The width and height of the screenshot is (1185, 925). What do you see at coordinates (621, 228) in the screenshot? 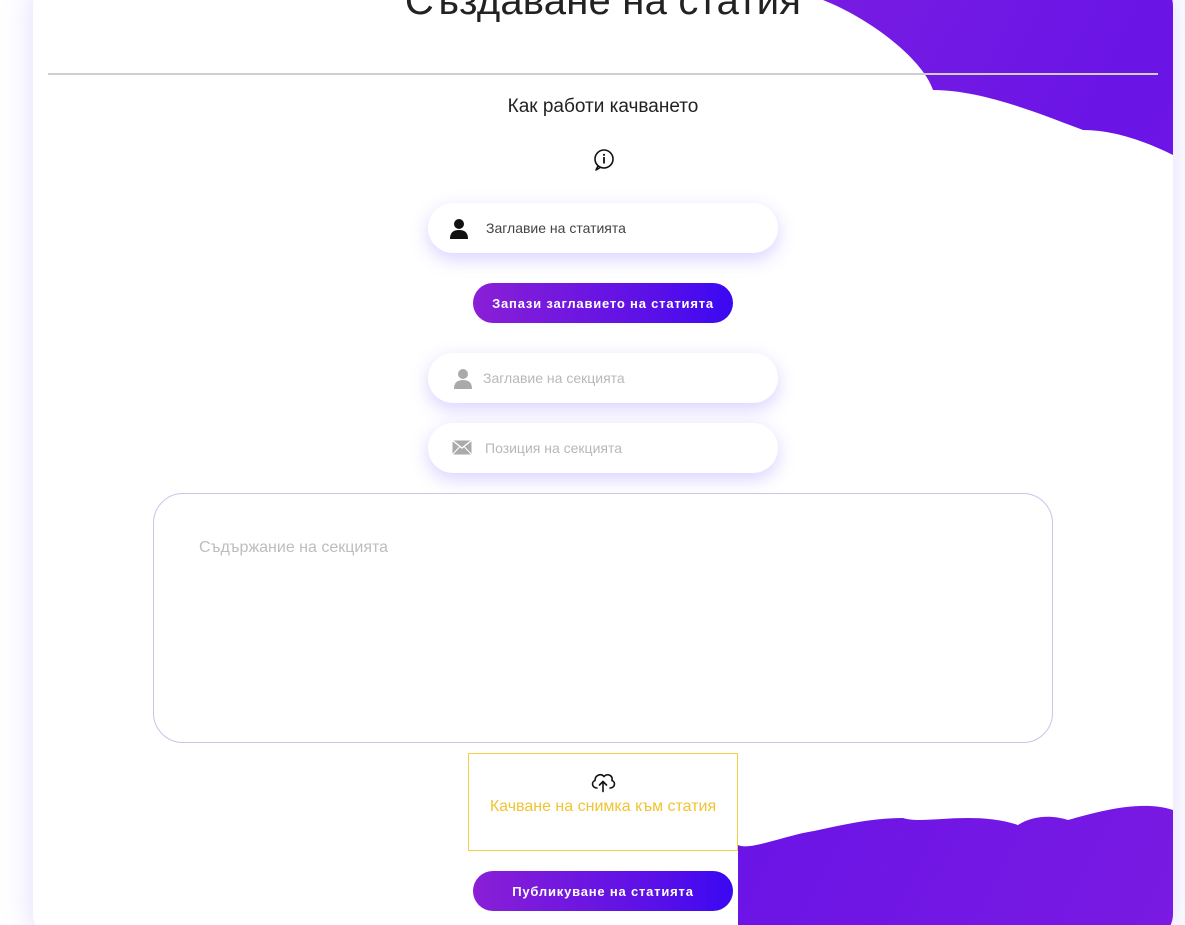
I see `article-title-input` at bounding box center [621, 228].